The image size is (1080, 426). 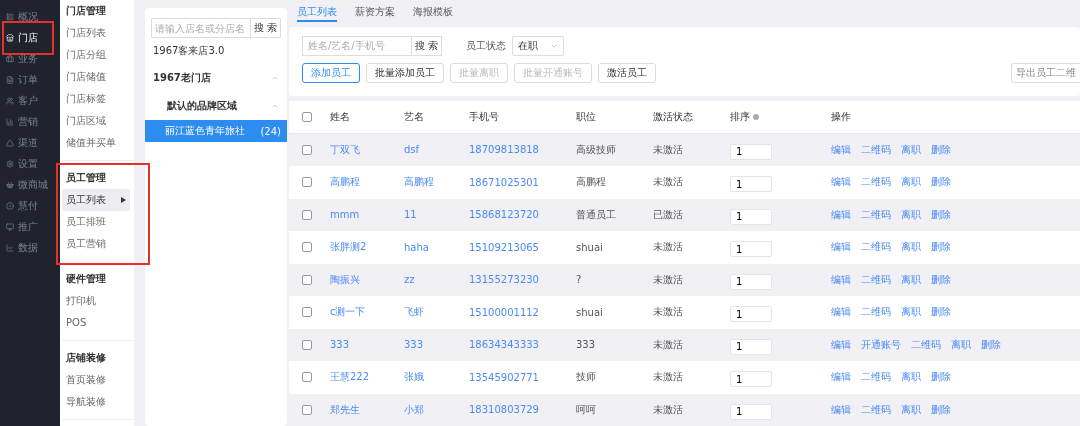 I want to click on tree-label: 默认的品牌区域, so click(x=202, y=106).